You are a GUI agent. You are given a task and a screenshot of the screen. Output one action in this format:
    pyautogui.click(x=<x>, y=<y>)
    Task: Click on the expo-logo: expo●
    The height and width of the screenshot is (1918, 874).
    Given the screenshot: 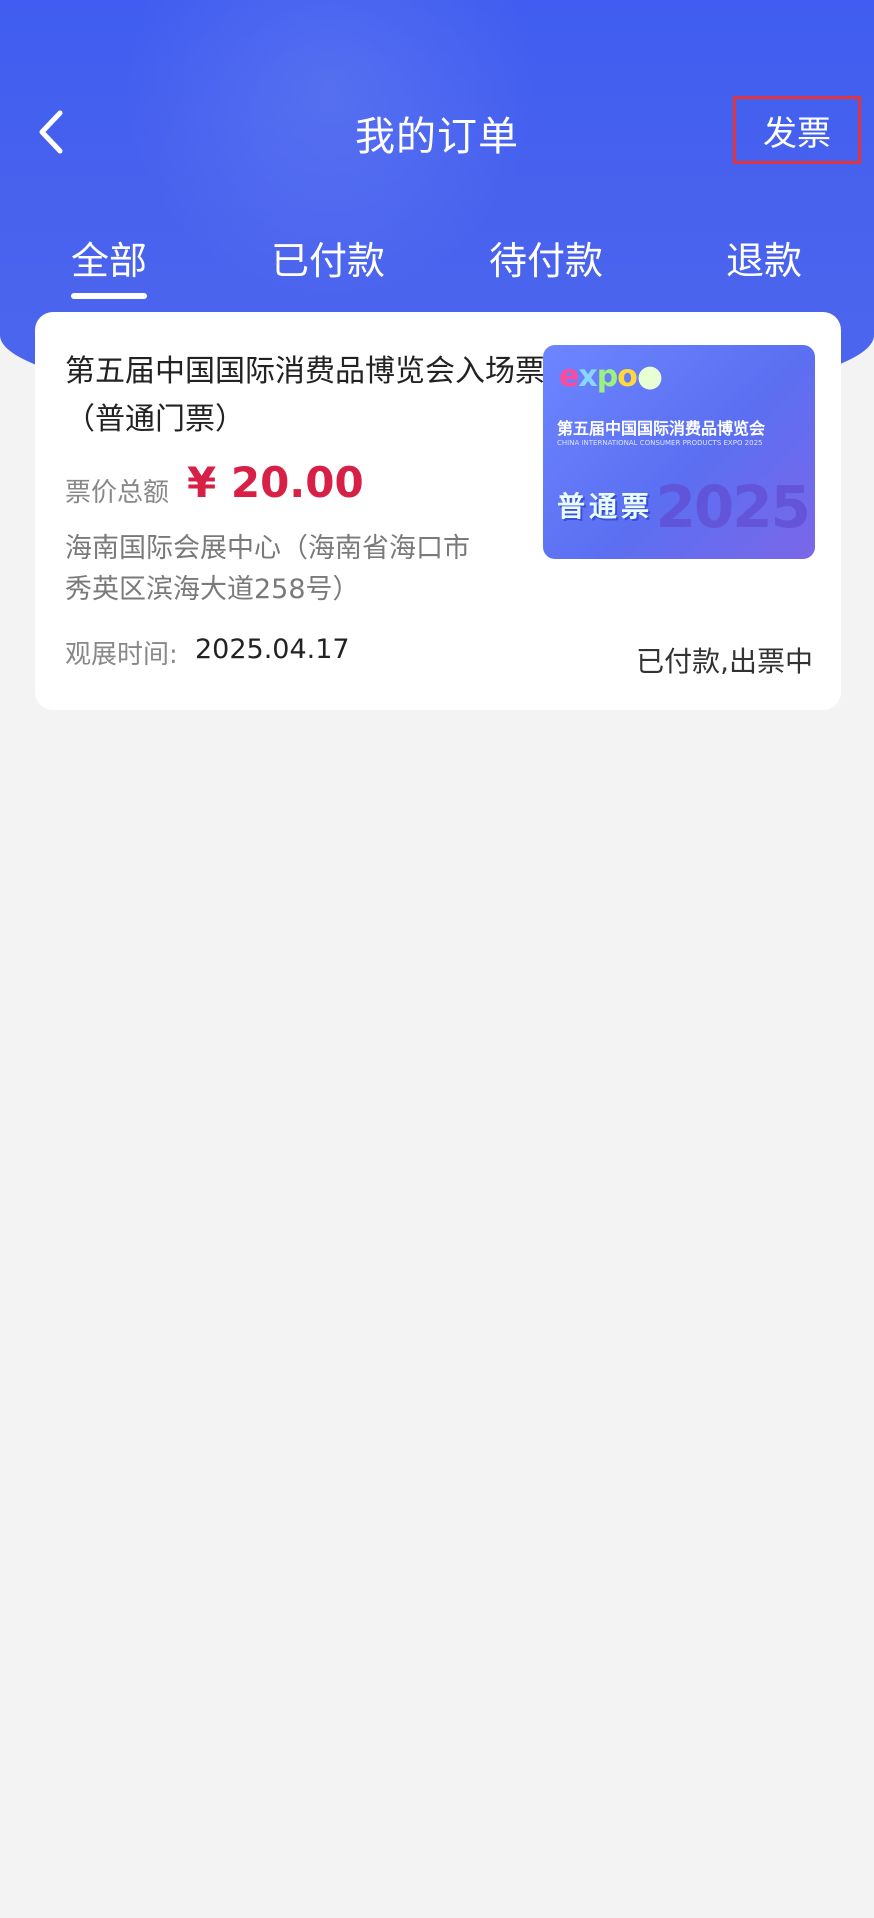 What is the action you would take?
    pyautogui.click(x=611, y=376)
    